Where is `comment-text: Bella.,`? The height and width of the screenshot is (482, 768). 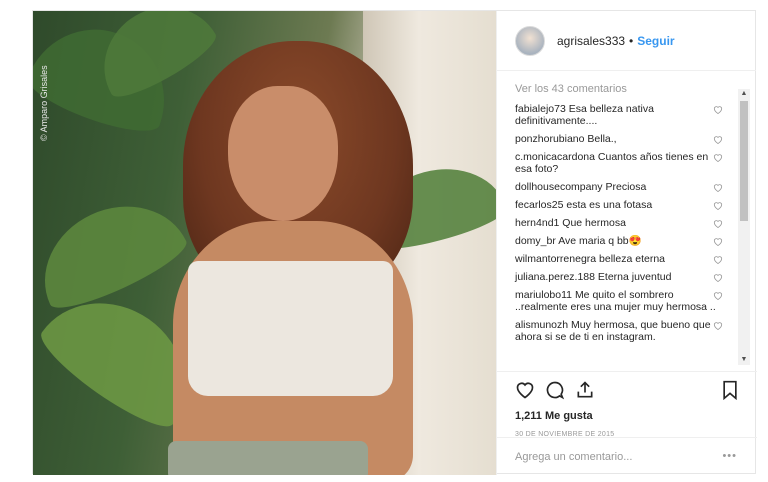 comment-text: Bella., is located at coordinates (602, 139).